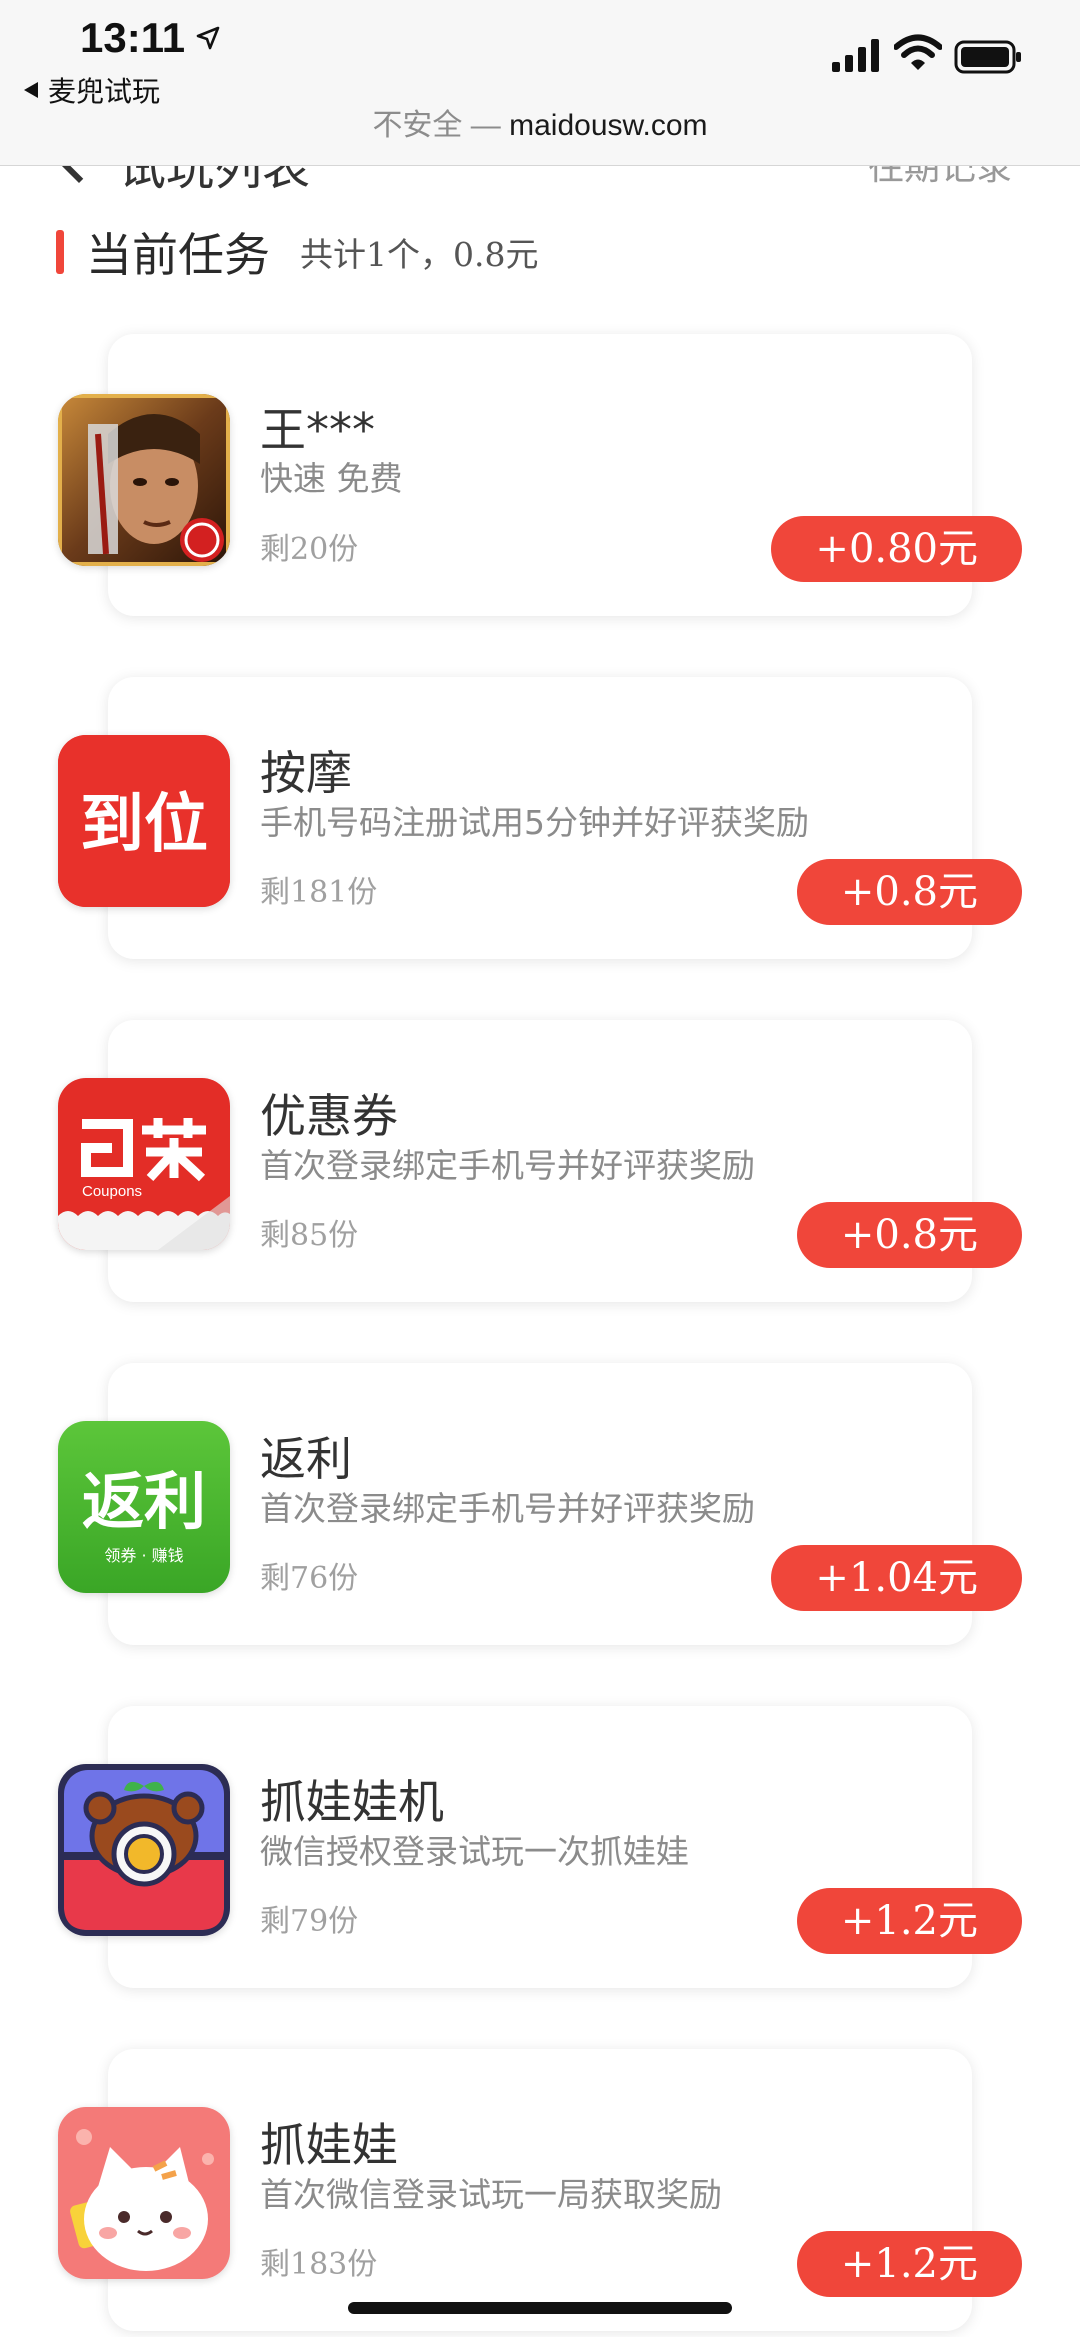  I want to click on game-warrior-icon, so click(144, 480).